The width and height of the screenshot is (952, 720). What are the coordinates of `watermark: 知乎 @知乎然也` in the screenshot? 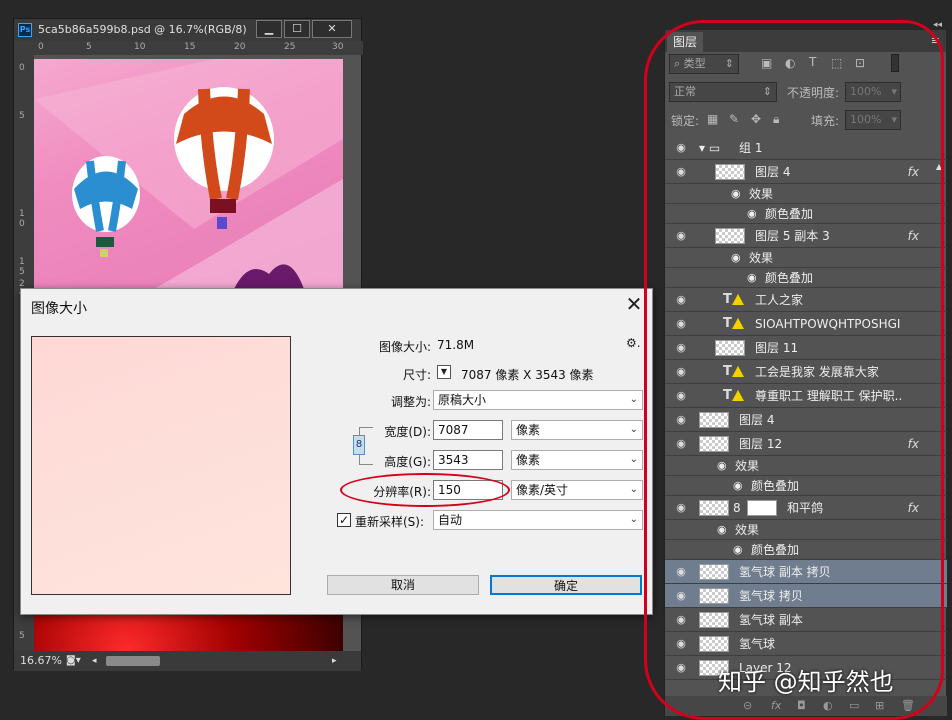 It's located at (806, 682).